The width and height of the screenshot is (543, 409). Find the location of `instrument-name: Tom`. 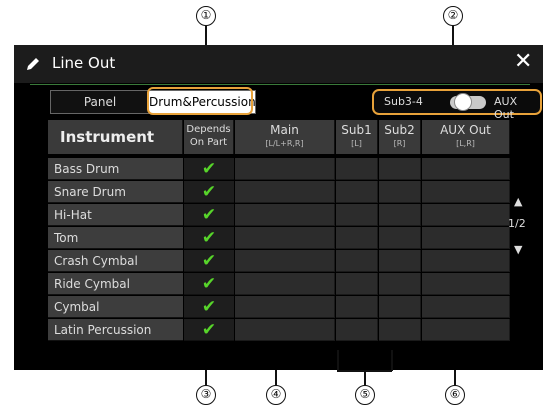

instrument-name: Tom is located at coordinates (115, 238).